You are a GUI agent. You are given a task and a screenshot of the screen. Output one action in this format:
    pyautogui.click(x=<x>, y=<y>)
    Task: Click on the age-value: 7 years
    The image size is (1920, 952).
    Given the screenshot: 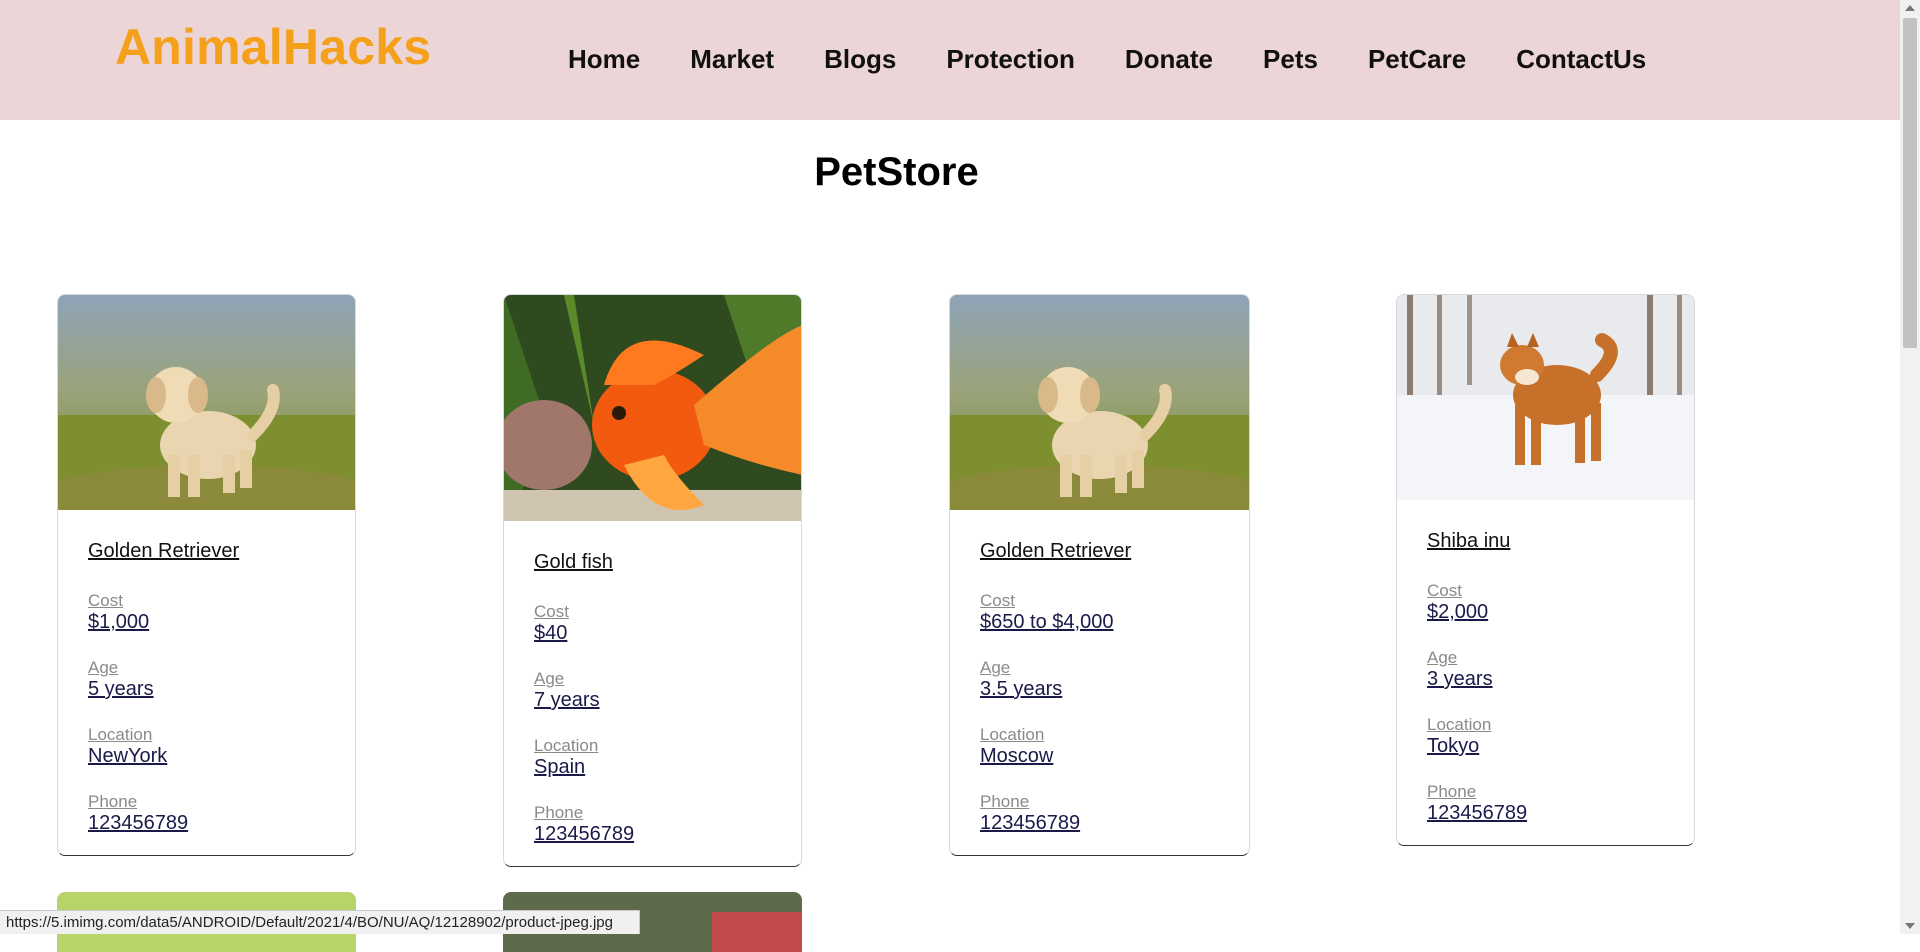 What is the action you would take?
    pyautogui.click(x=652, y=700)
    